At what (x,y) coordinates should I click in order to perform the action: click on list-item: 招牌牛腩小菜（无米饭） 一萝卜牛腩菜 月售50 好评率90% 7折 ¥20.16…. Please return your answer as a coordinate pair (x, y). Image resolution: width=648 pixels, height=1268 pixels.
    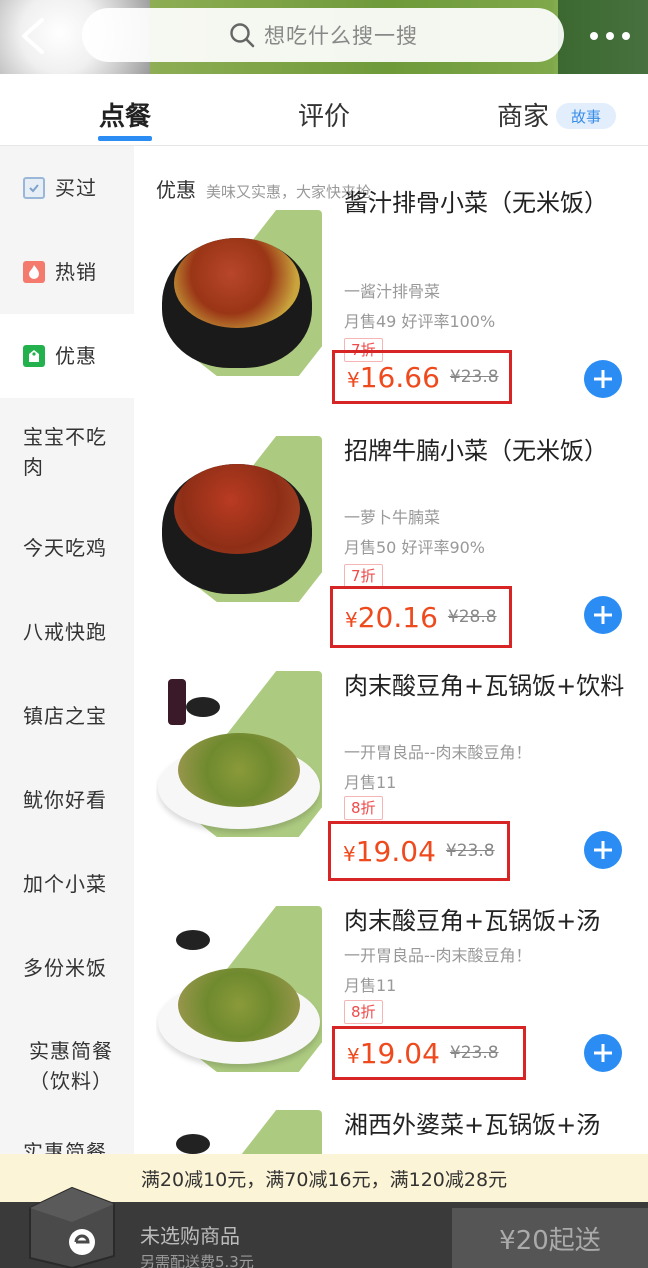
    Looking at the image, I should click on (396, 542).